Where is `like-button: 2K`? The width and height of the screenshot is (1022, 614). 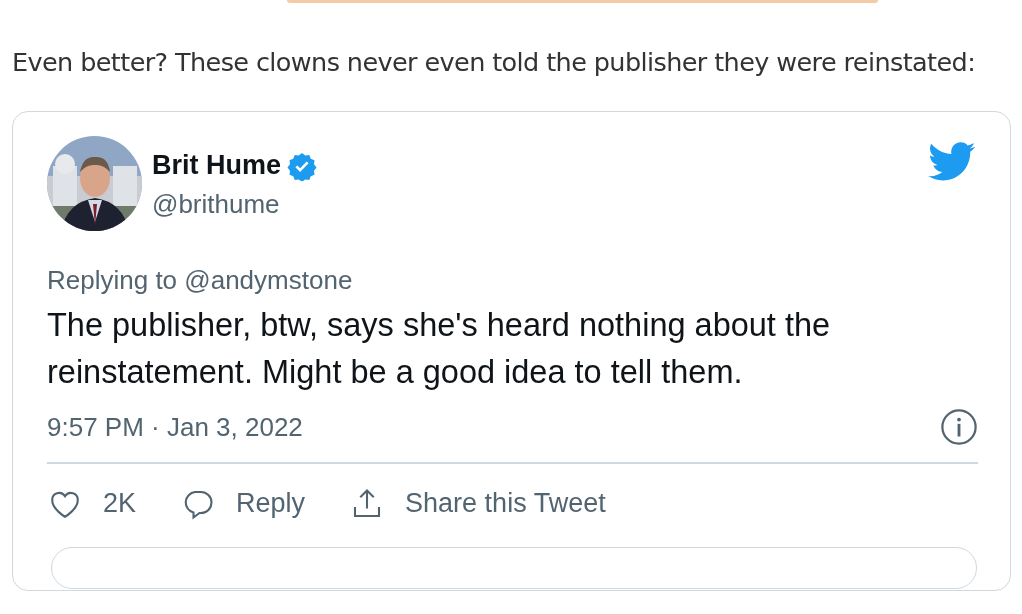
like-button: 2K is located at coordinates (92, 503).